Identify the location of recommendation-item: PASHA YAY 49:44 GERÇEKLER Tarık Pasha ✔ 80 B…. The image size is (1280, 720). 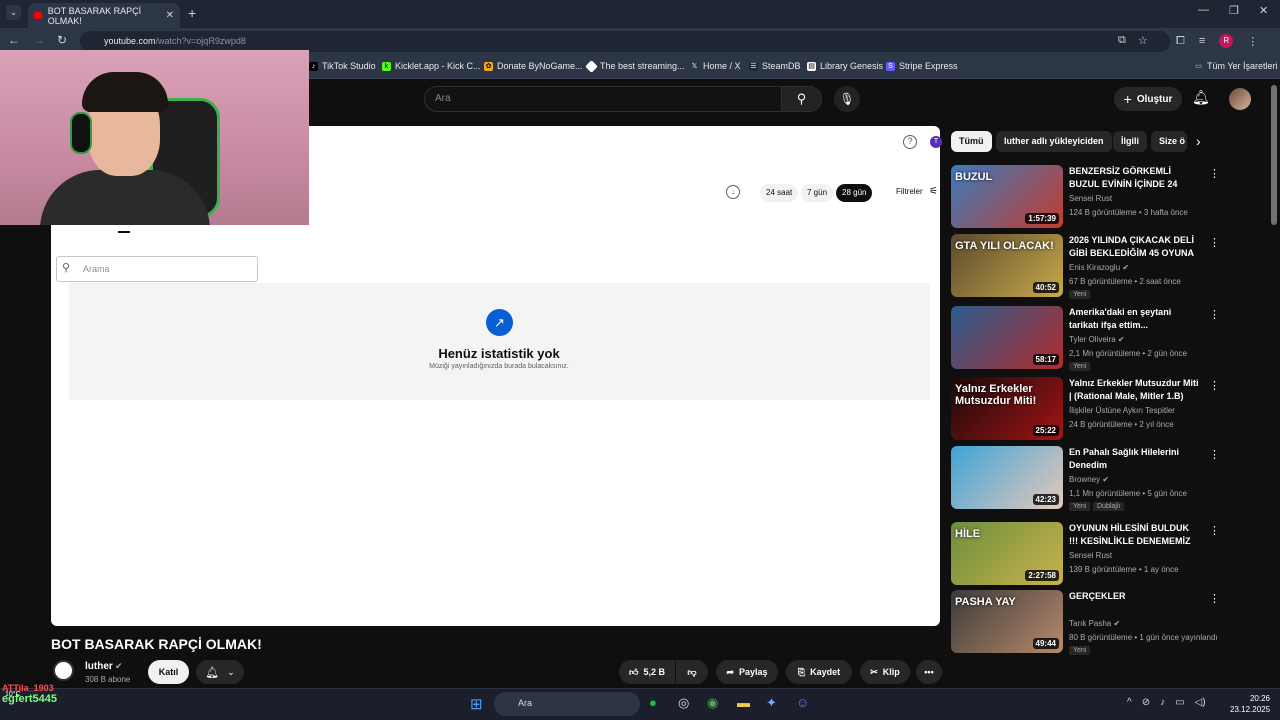
(1086, 622).